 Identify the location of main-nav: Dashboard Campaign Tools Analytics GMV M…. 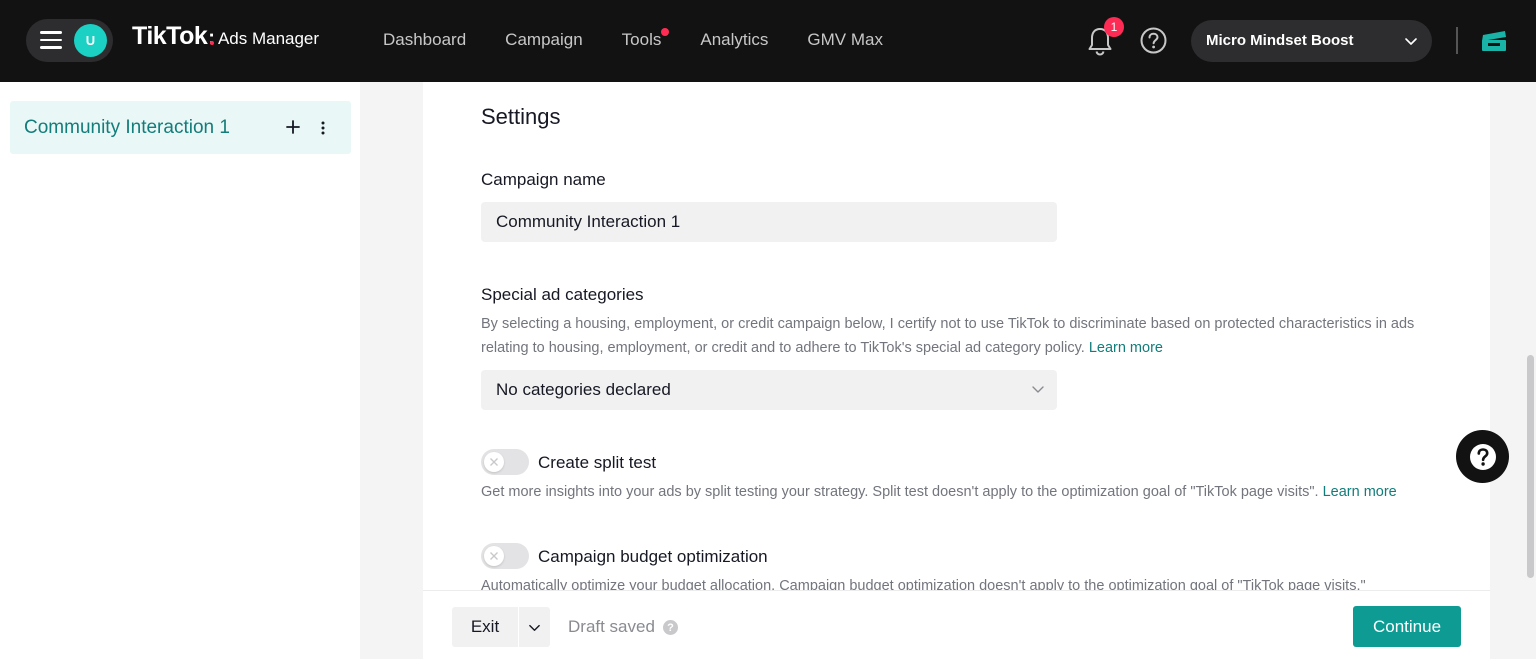
(652, 39).